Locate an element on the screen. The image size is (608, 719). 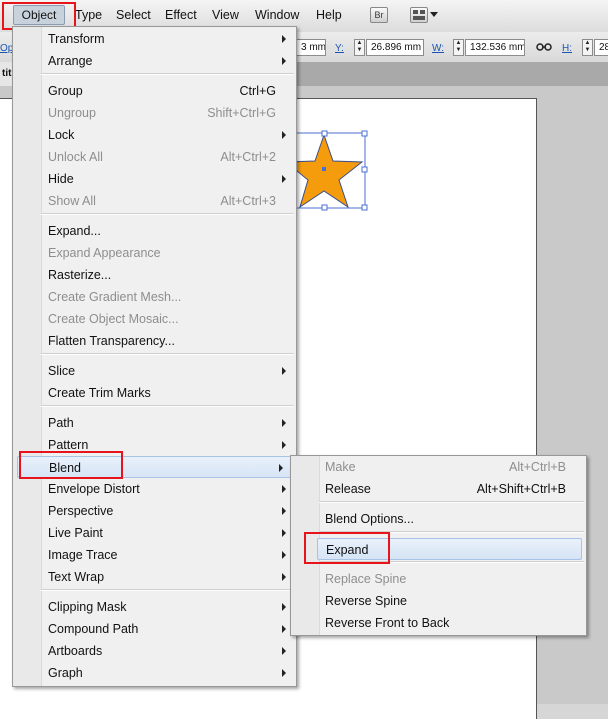
menu-select: Select is located at coordinates (133, 15).